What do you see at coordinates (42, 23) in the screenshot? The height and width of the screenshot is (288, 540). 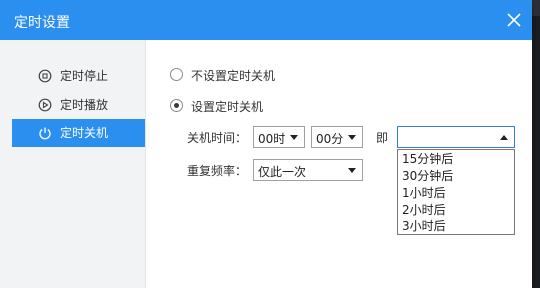 I see `dialog-title: 定时设置` at bounding box center [42, 23].